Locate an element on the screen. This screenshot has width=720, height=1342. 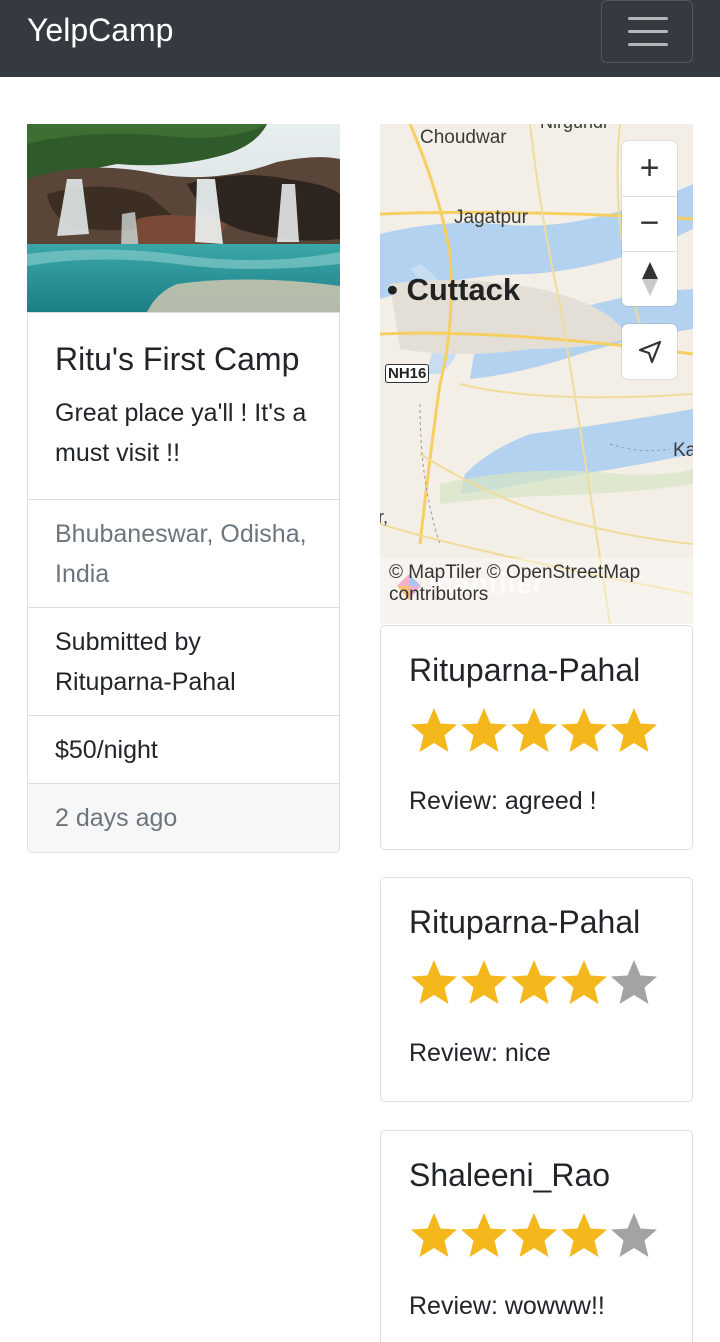
review-card: Shaleeni_Rao Review: wowww!! is located at coordinates (536, 1236).